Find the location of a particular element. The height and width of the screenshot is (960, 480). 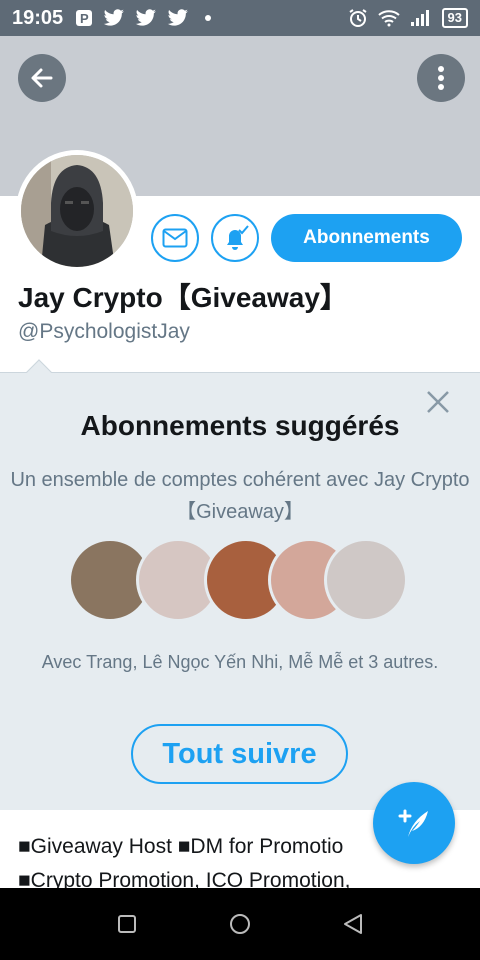

bell-check-icon is located at coordinates (238, 237).